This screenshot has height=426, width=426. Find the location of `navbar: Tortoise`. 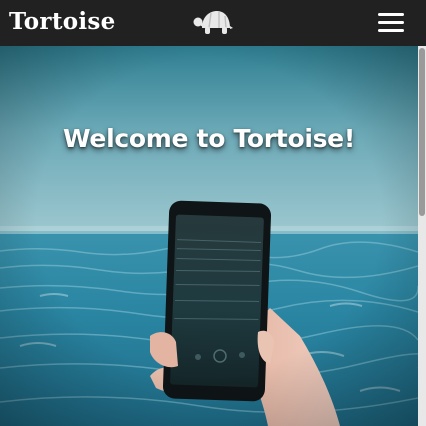

navbar: Tortoise is located at coordinates (213, 23).